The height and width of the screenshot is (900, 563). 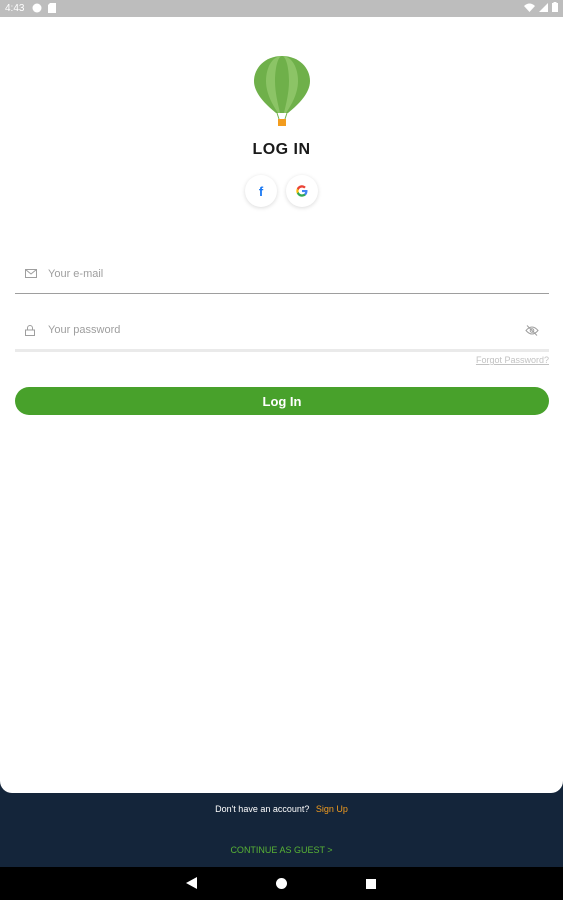 What do you see at coordinates (512, 360) in the screenshot?
I see `forgot-password-link: Forgot Password?` at bounding box center [512, 360].